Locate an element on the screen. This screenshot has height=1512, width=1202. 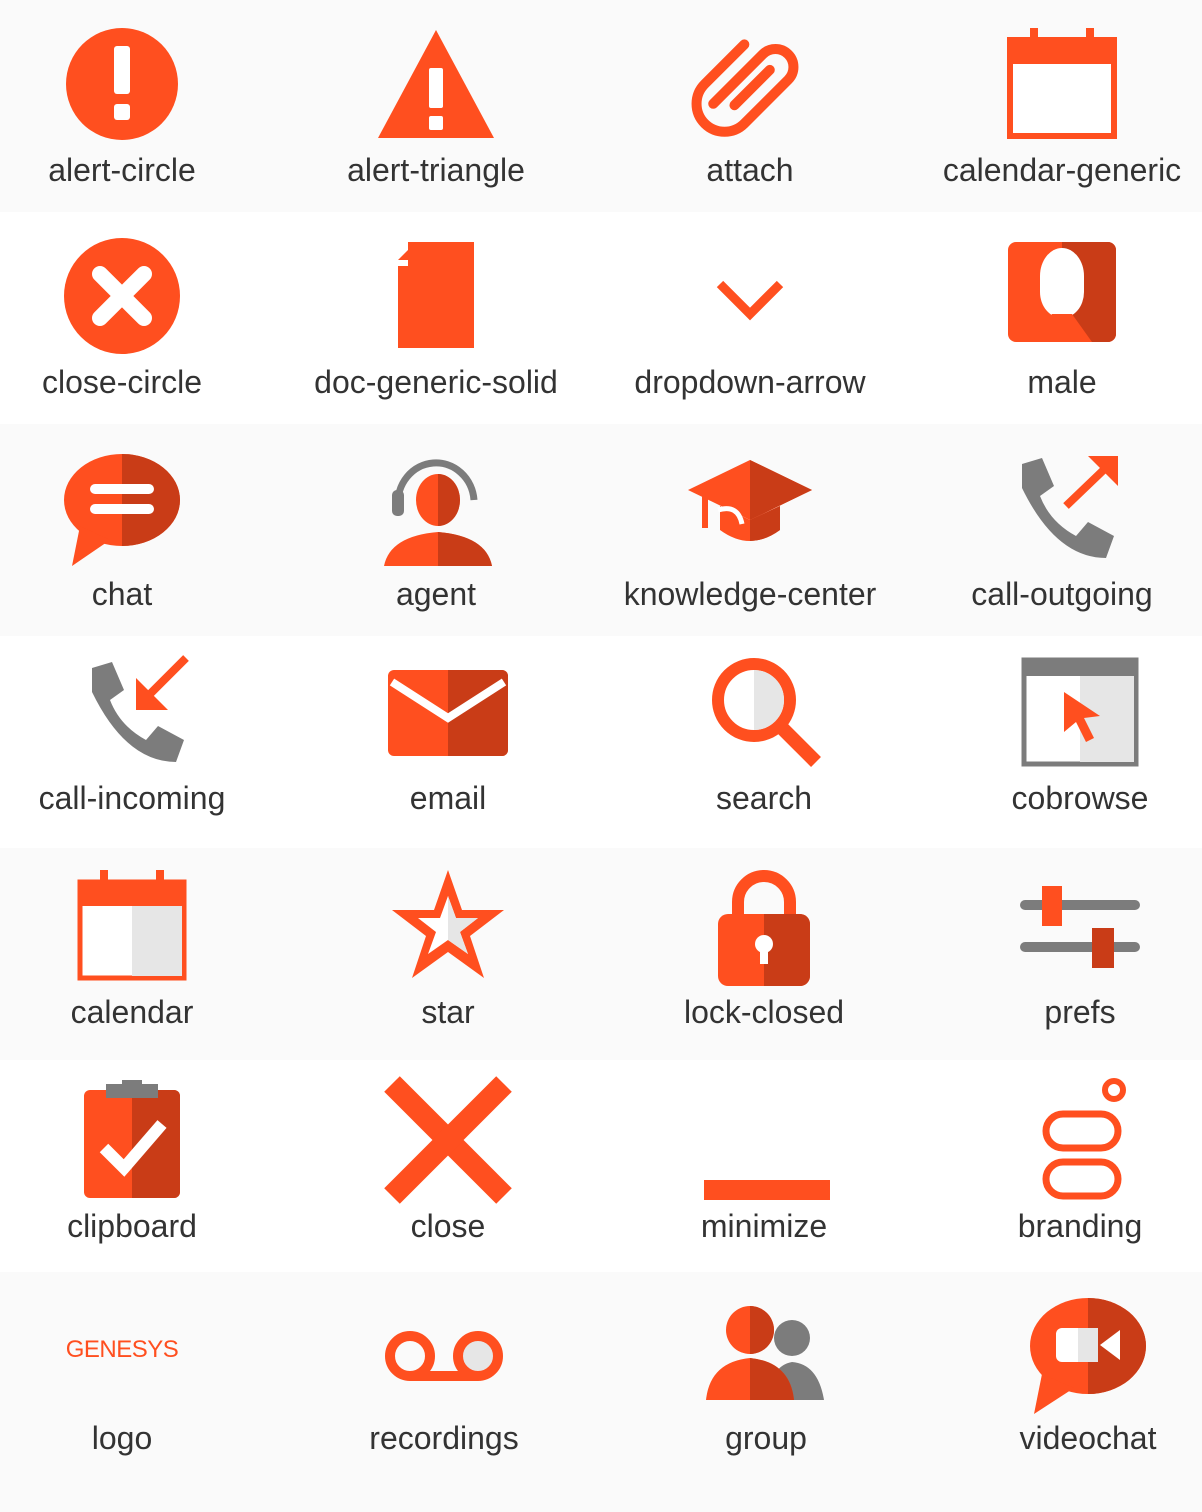
call-incoming-icon is located at coordinates (140, 708).